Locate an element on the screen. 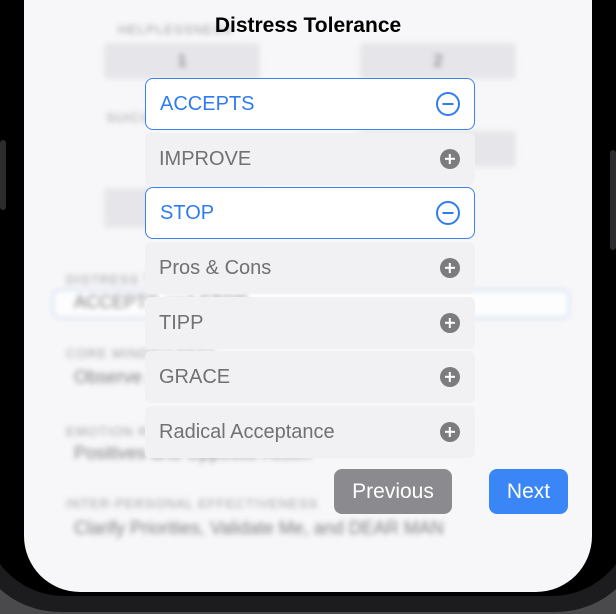 This screenshot has height=614, width=616. option-improve: IMPROVE is located at coordinates (310, 159).